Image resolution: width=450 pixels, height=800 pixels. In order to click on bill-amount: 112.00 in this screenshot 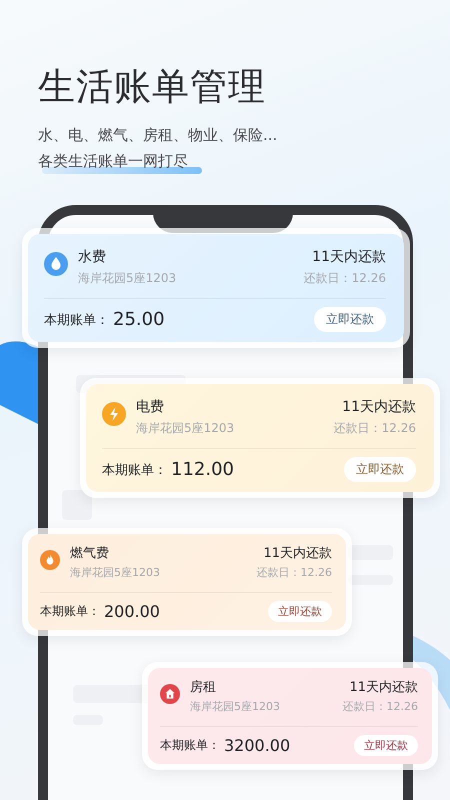, I will do `click(203, 469)`.